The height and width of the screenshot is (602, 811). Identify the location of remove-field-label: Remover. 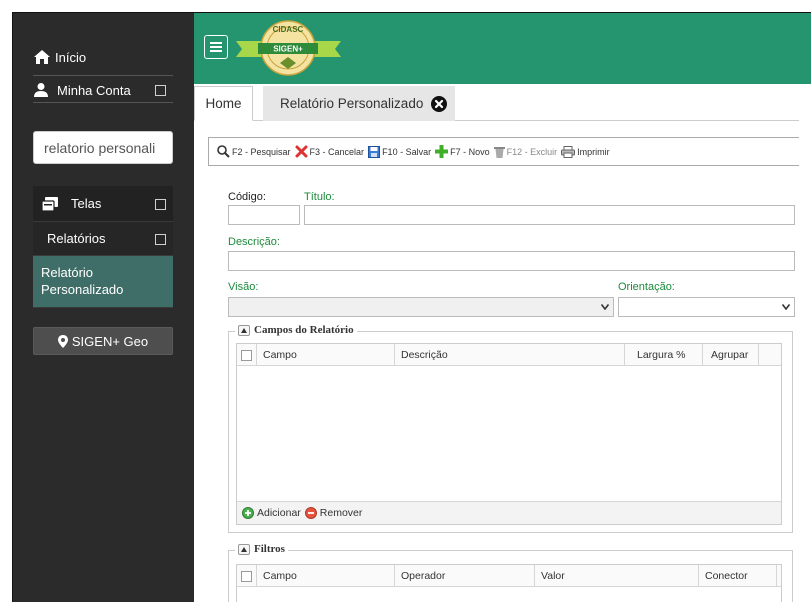
(341, 513).